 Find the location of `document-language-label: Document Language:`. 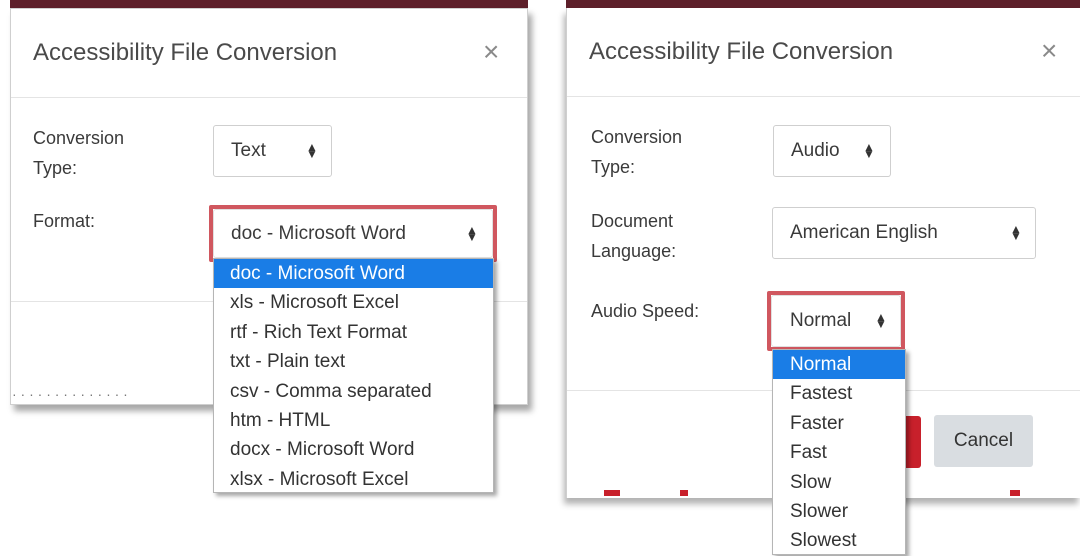

document-language-label: Document Language: is located at coordinates (634, 236).